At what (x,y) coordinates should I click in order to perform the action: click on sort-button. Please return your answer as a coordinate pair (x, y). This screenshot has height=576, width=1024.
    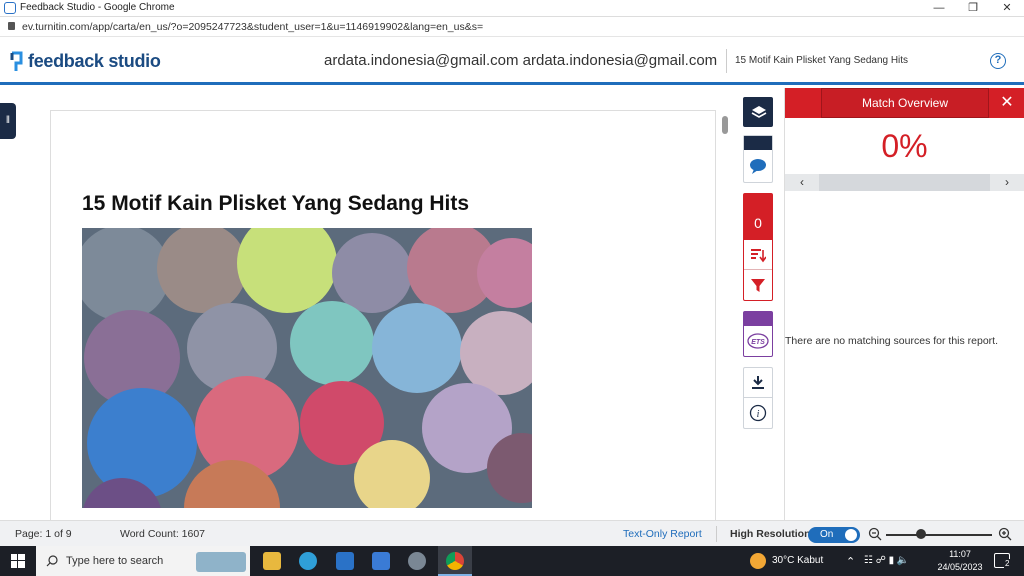
    Looking at the image, I should click on (758, 255).